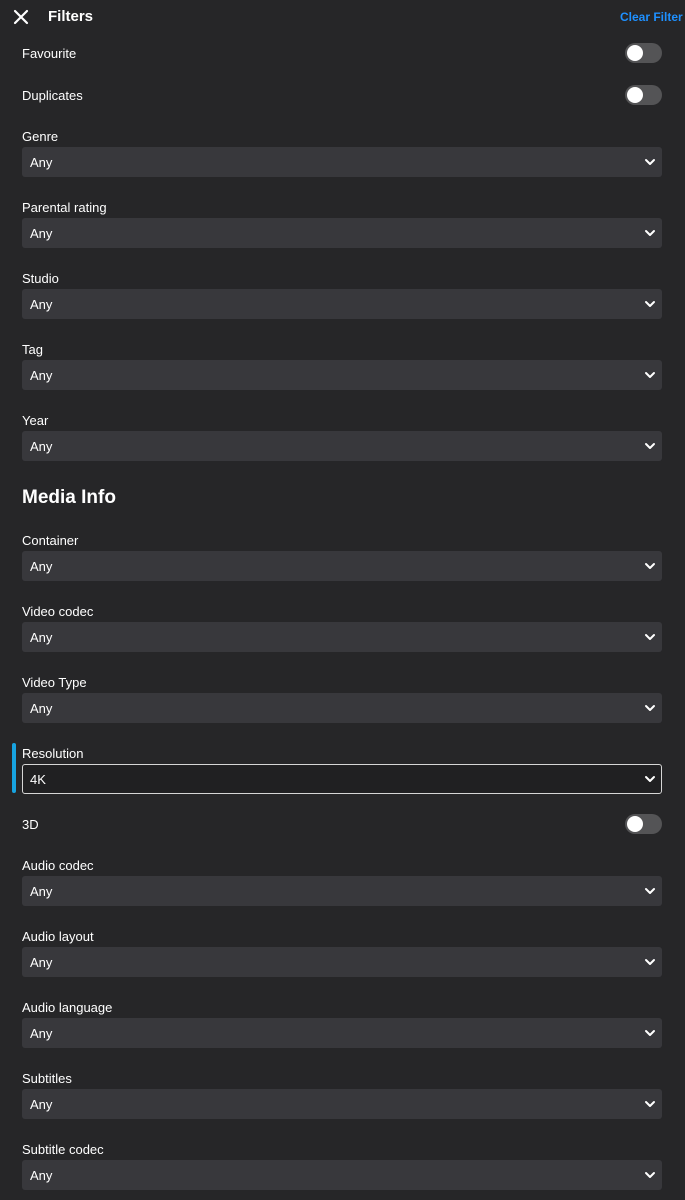  What do you see at coordinates (342, 446) in the screenshot?
I see `year-select: Any` at bounding box center [342, 446].